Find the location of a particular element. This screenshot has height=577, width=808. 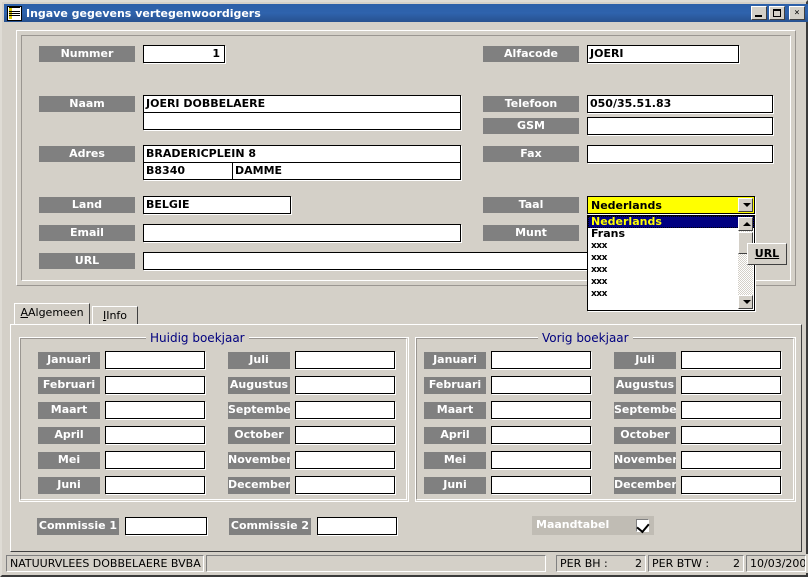

close-button: × is located at coordinates (797, 13).